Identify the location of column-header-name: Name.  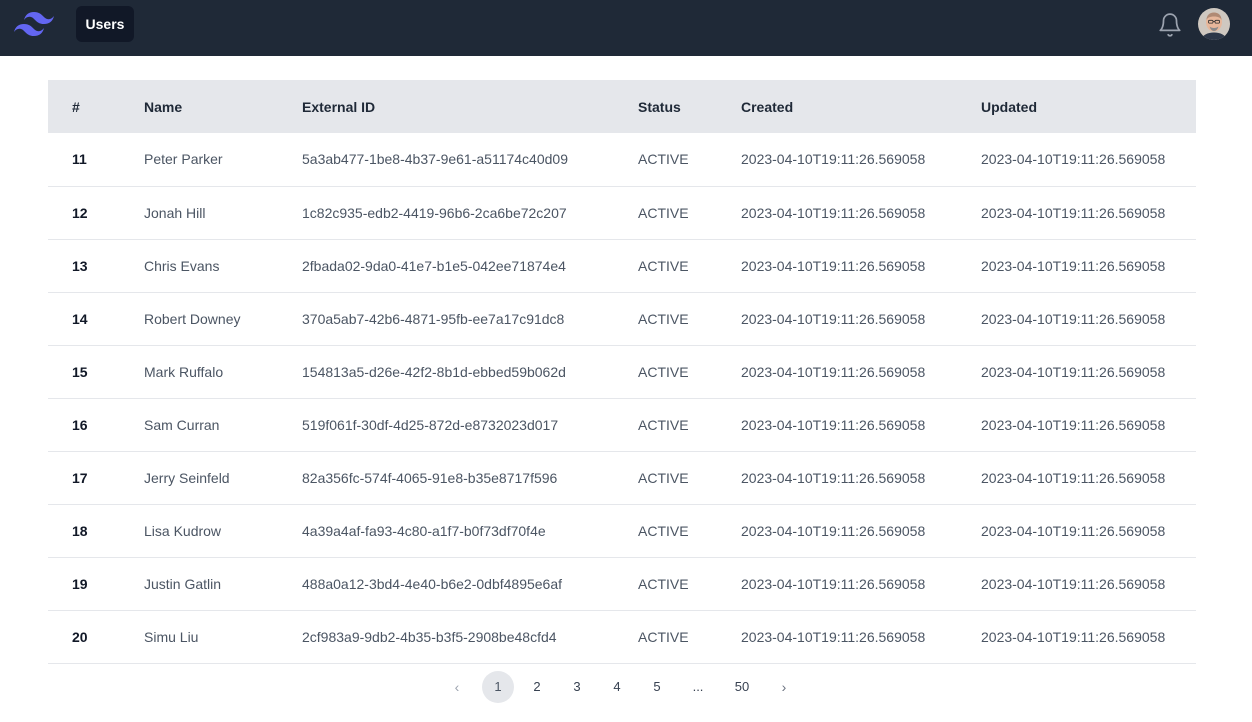
(223, 106).